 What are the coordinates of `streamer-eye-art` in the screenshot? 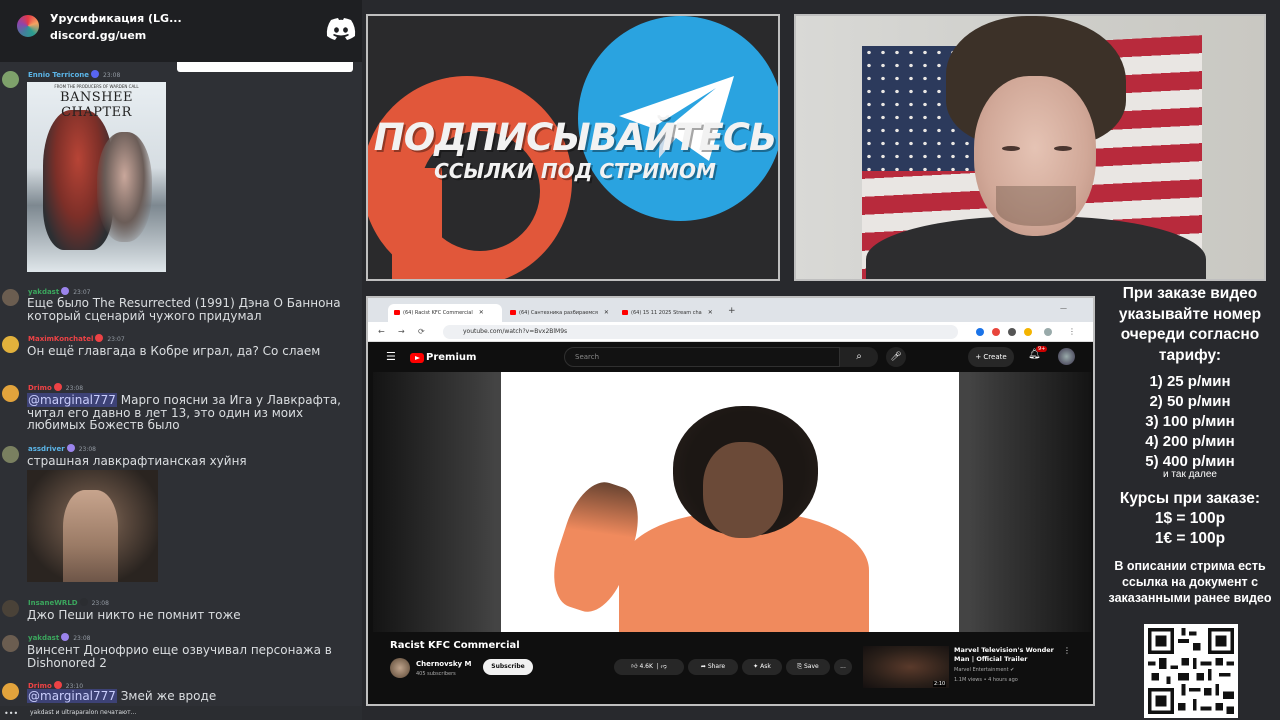 It's located at (1063, 148).